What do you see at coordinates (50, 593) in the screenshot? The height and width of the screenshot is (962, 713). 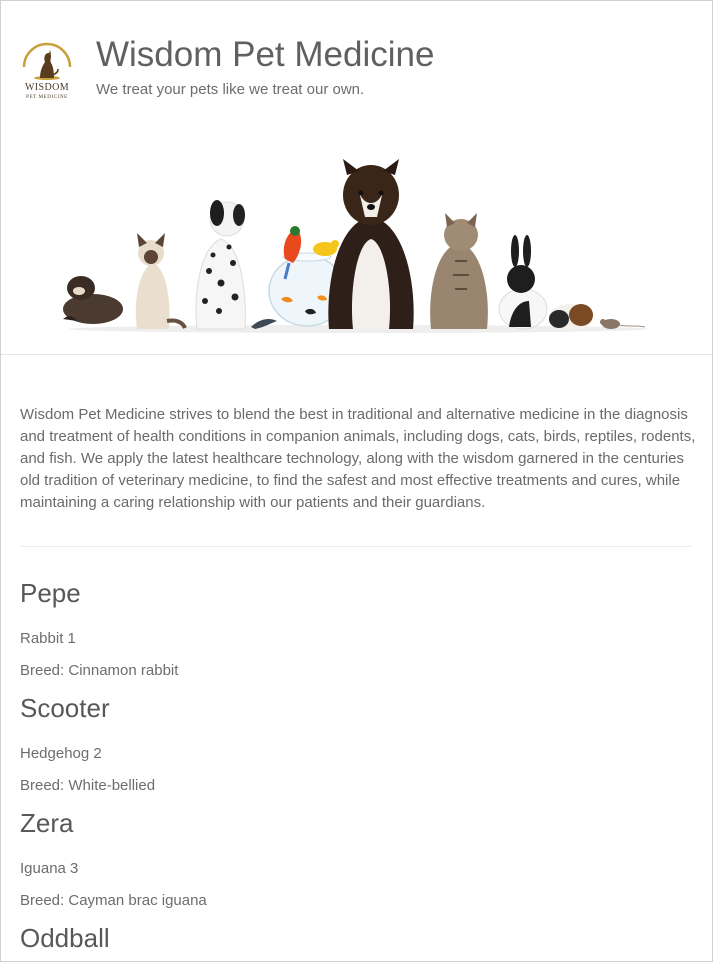 I see `pet-name: Pepe` at bounding box center [50, 593].